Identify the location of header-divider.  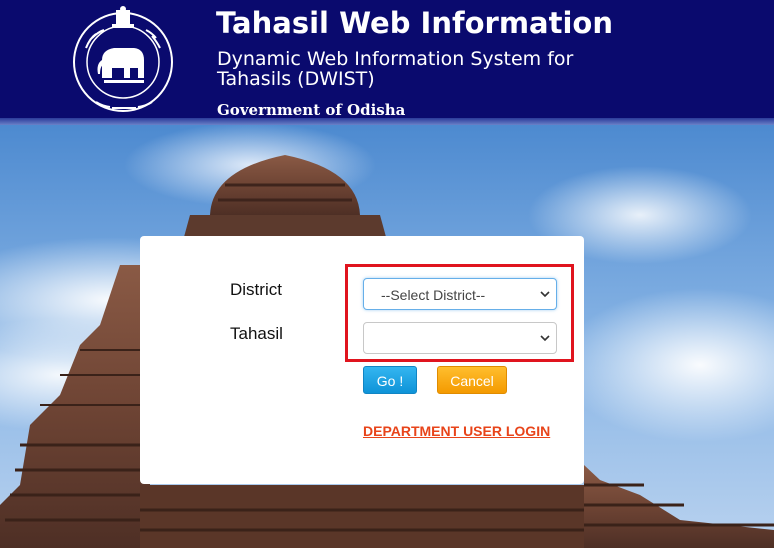
(387, 121).